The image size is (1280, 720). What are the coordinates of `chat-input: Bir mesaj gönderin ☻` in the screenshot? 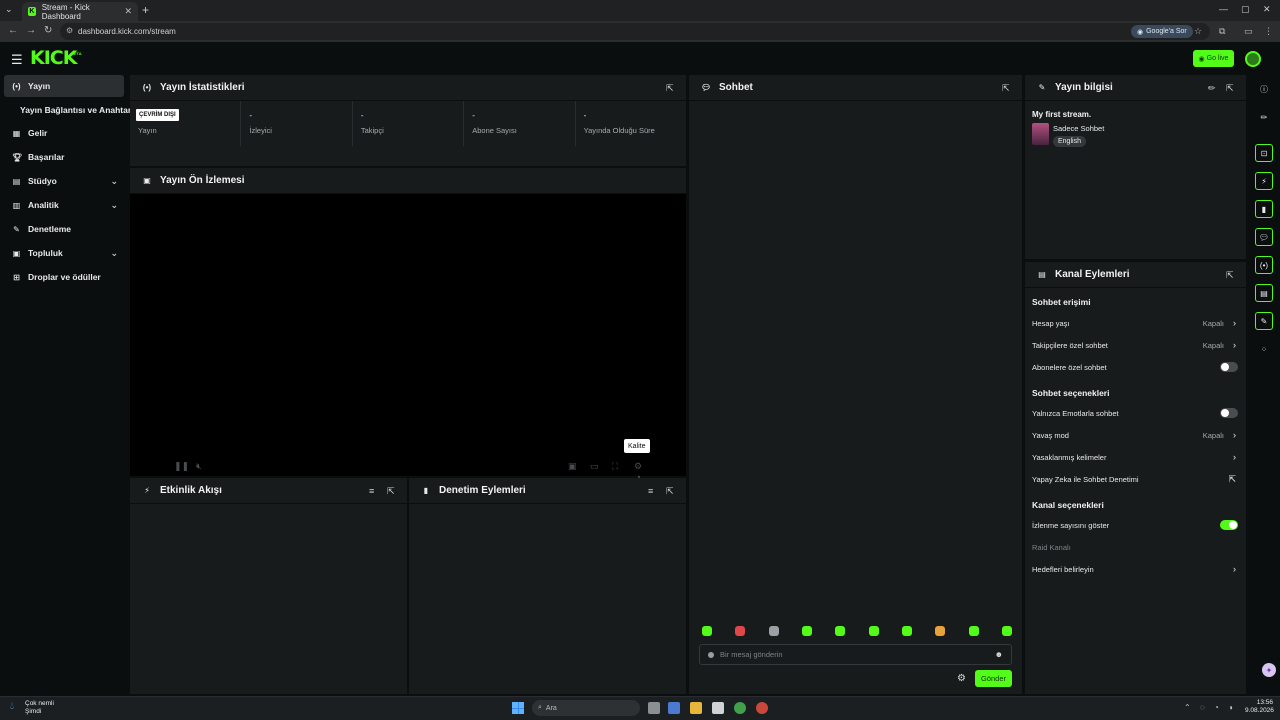 It's located at (855, 654).